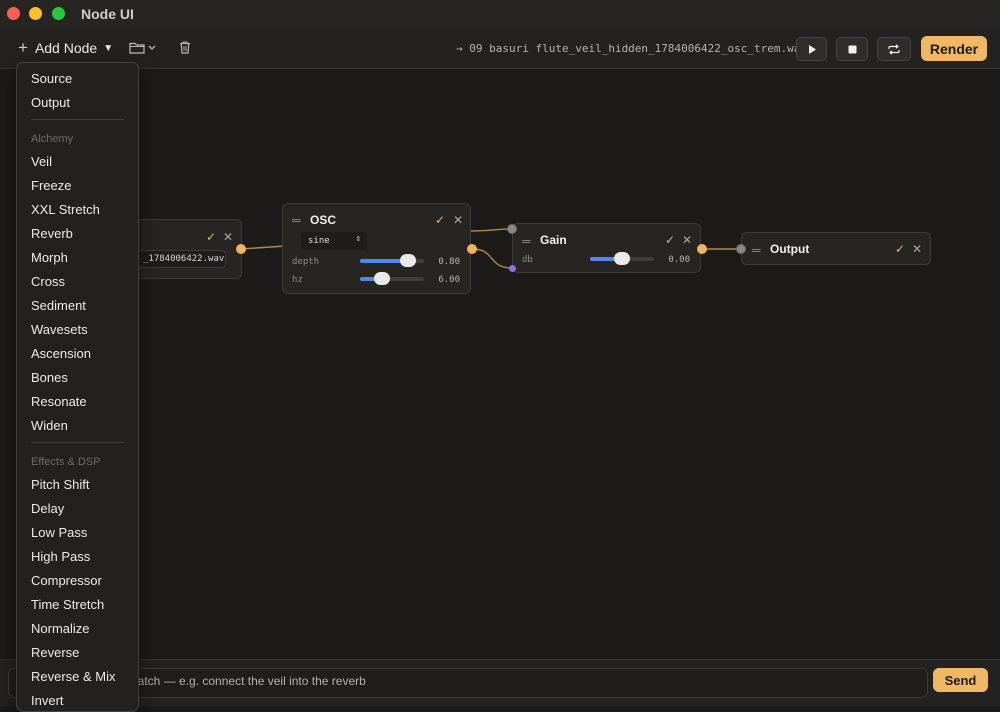  What do you see at coordinates (702, 249) in the screenshot?
I see `gain-output-port` at bounding box center [702, 249].